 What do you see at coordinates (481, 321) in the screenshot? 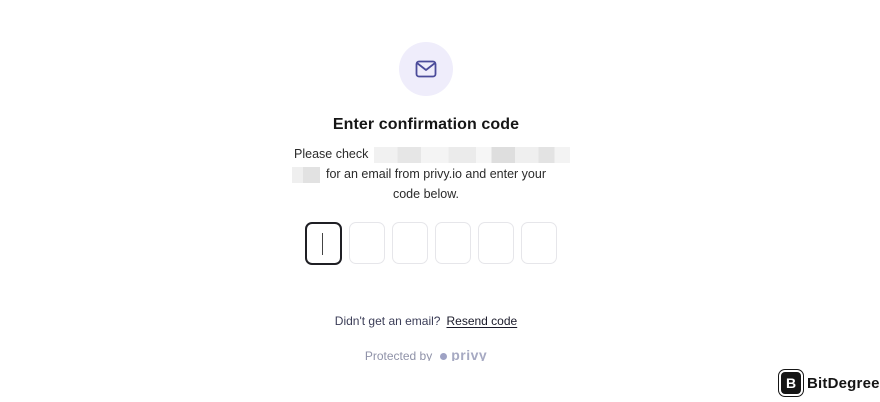
I see `resend-code-link: Resend code` at bounding box center [481, 321].